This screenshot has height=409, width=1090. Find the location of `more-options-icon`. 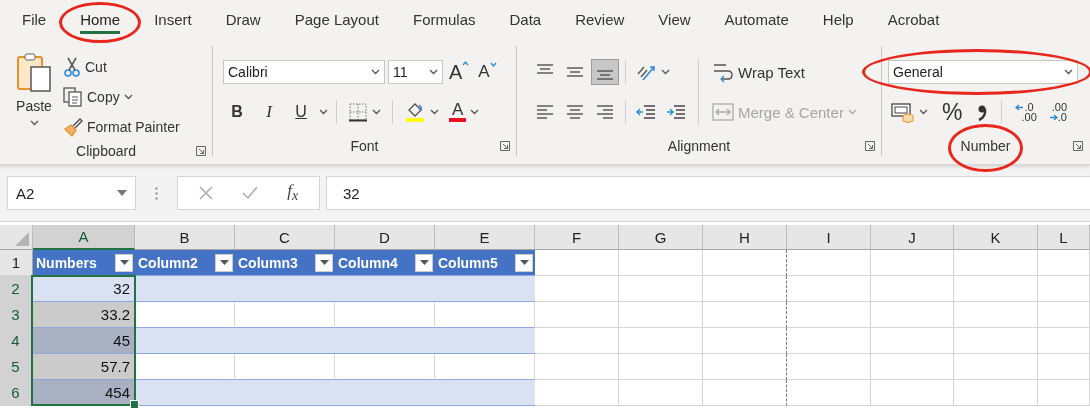

more-options-icon is located at coordinates (156, 193).